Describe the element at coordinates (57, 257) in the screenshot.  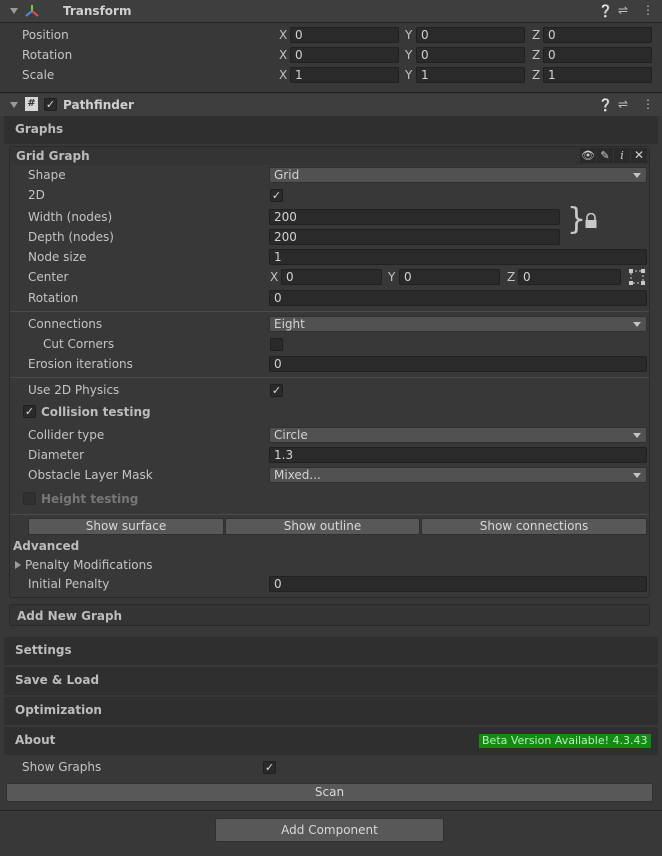
I see `node-size-label: Node size` at that location.